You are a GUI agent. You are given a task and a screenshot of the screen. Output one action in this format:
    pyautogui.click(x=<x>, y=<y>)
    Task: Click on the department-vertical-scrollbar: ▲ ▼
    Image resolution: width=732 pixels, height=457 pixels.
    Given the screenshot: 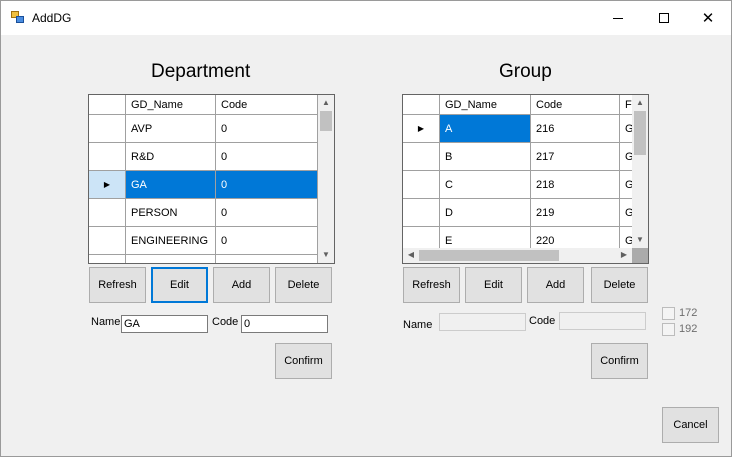 What is the action you would take?
    pyautogui.click(x=326, y=179)
    